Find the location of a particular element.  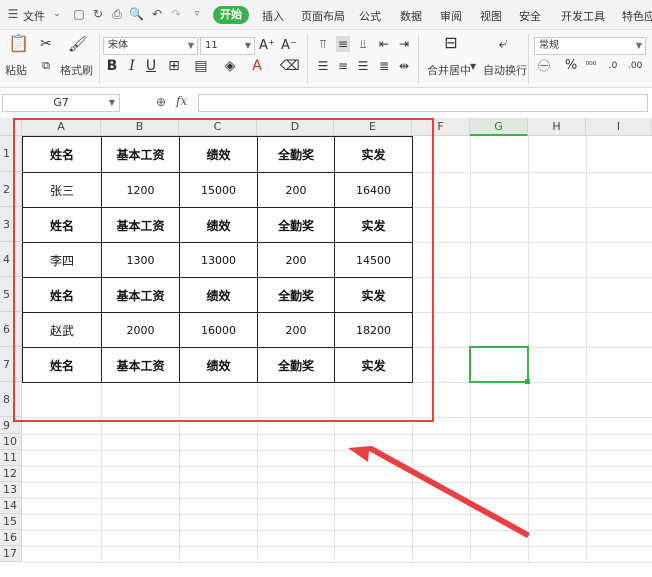

zoom-icon: ⊕ is located at coordinates (161, 102).